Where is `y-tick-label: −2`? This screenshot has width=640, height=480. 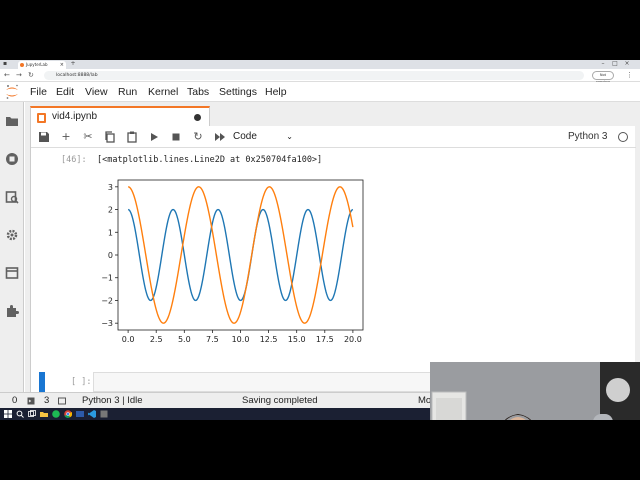
y-tick-label: −2 is located at coordinates (107, 300).